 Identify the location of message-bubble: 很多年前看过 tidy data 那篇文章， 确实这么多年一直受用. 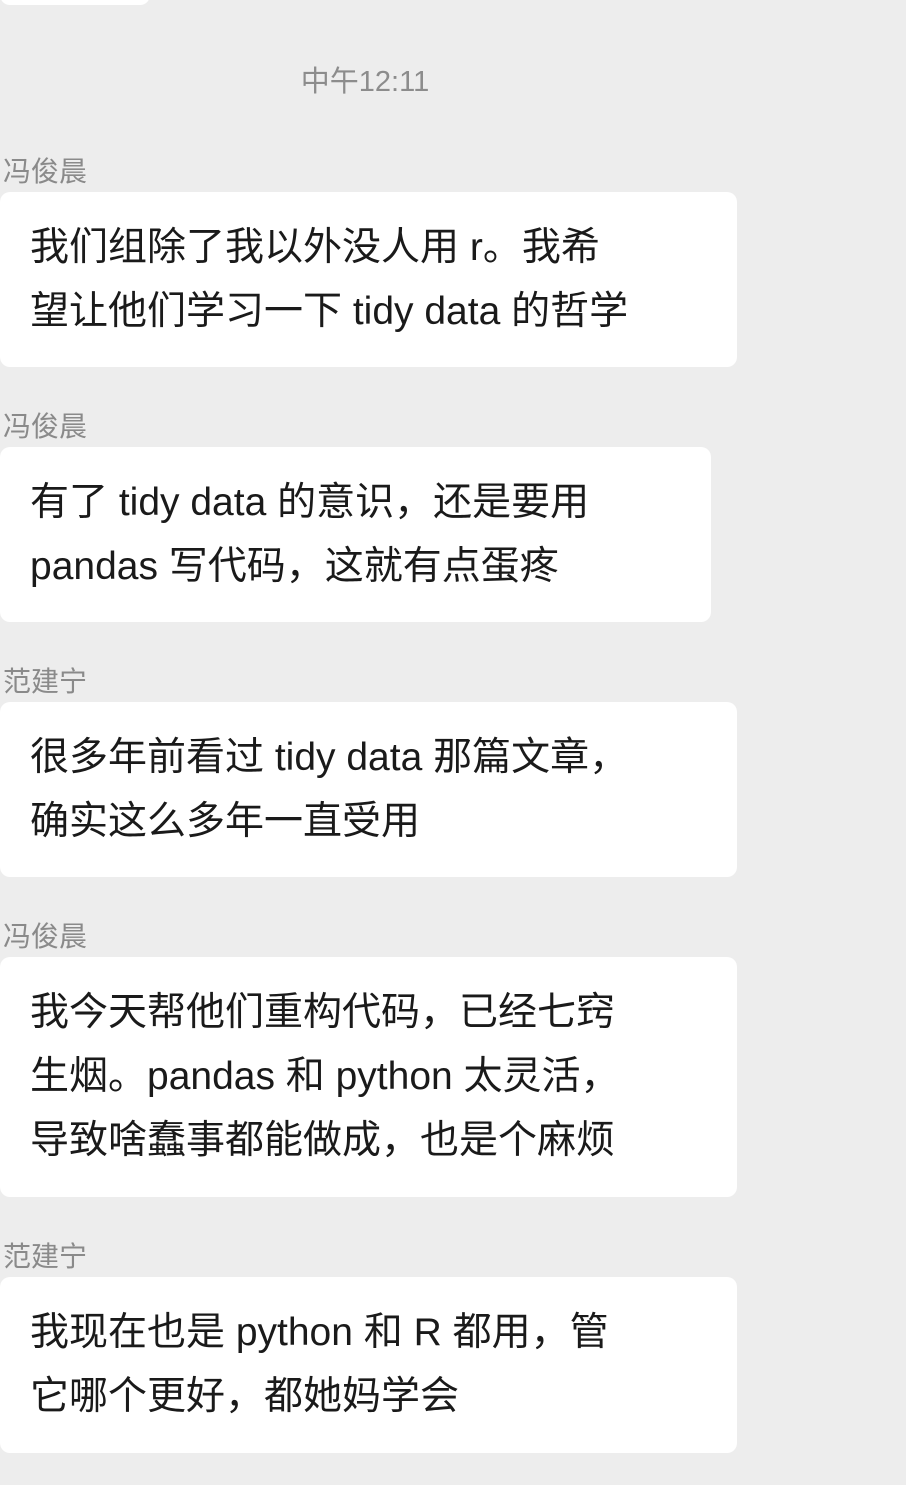
(368, 789).